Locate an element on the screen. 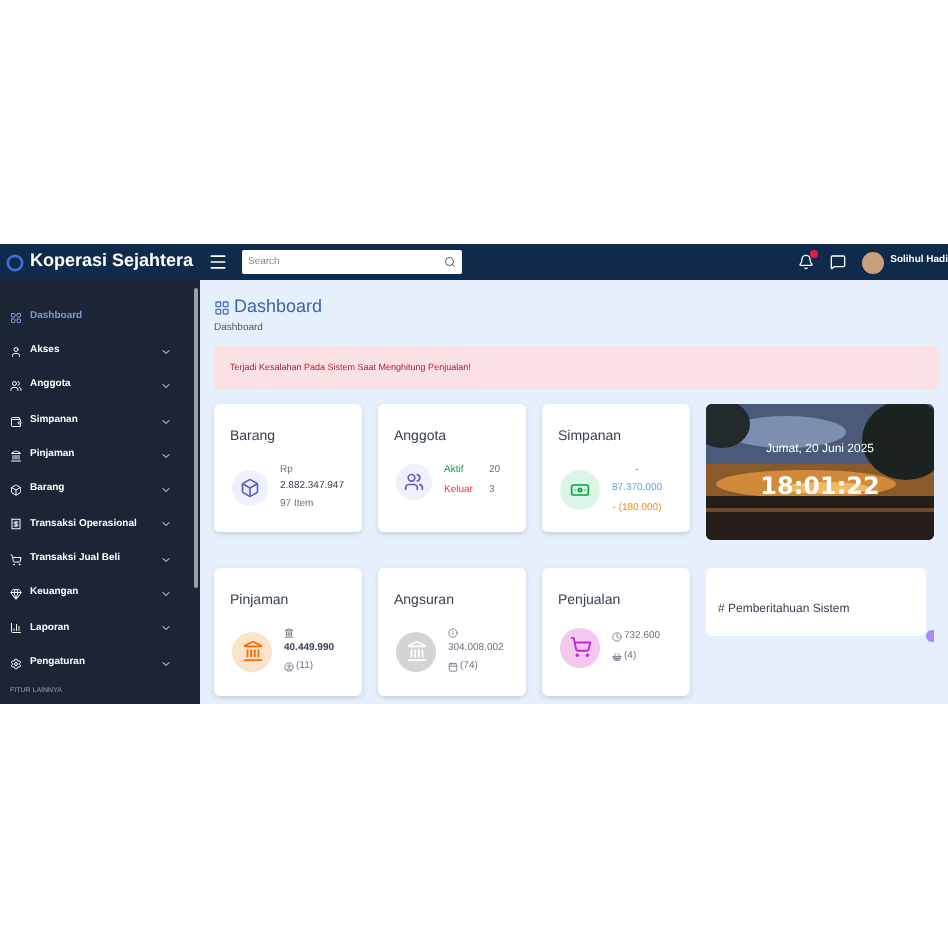  brand-name: Koperasi Sejahtera is located at coordinates (112, 261).